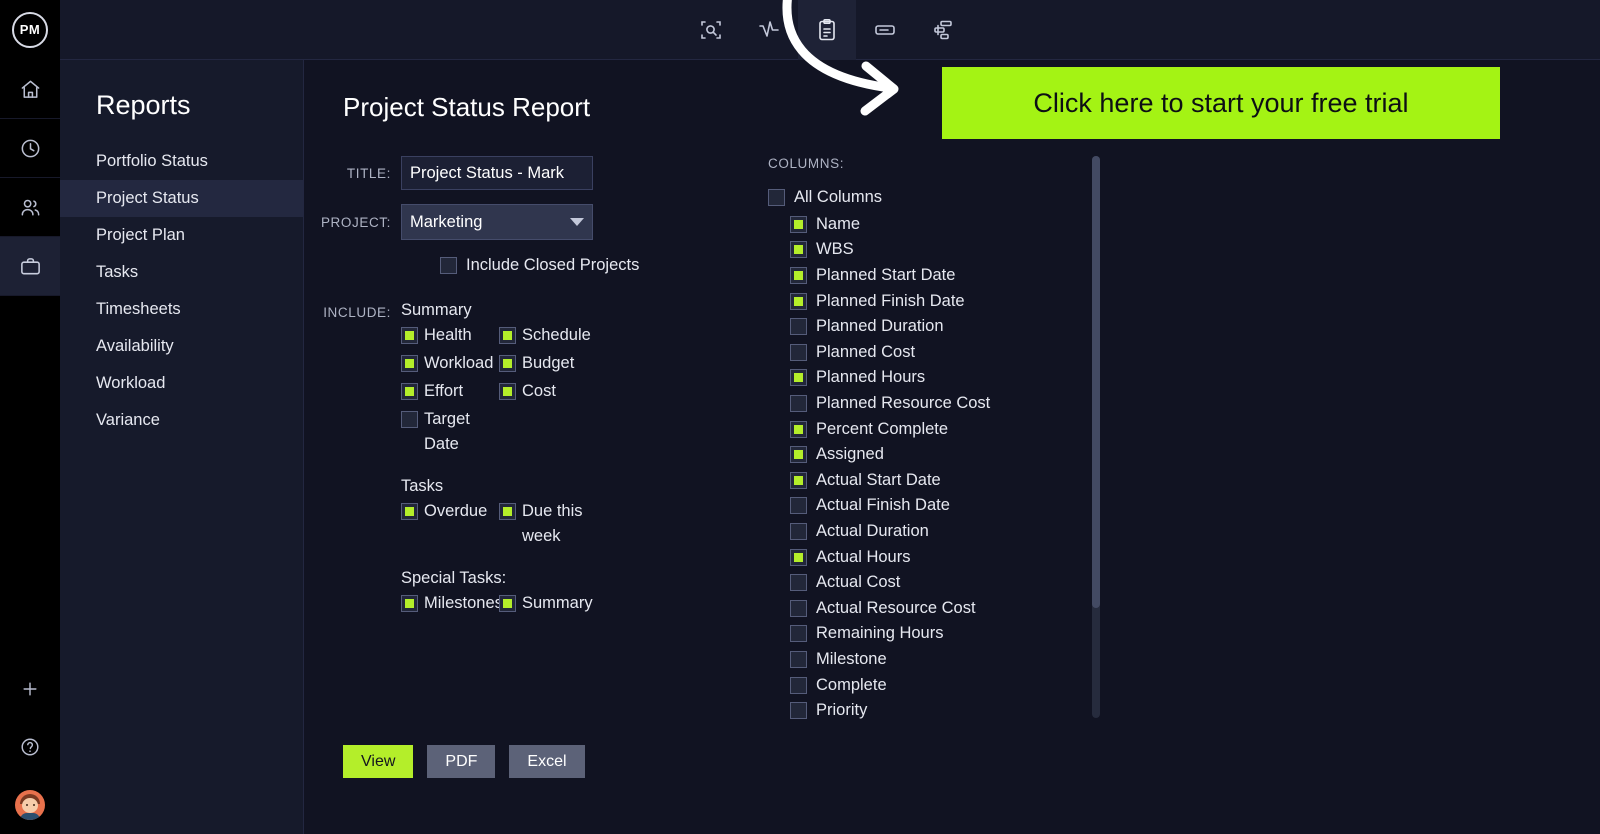 Image resolution: width=1600 pixels, height=834 pixels. I want to click on column-option-planned-hours: Planned Hours, so click(933, 378).